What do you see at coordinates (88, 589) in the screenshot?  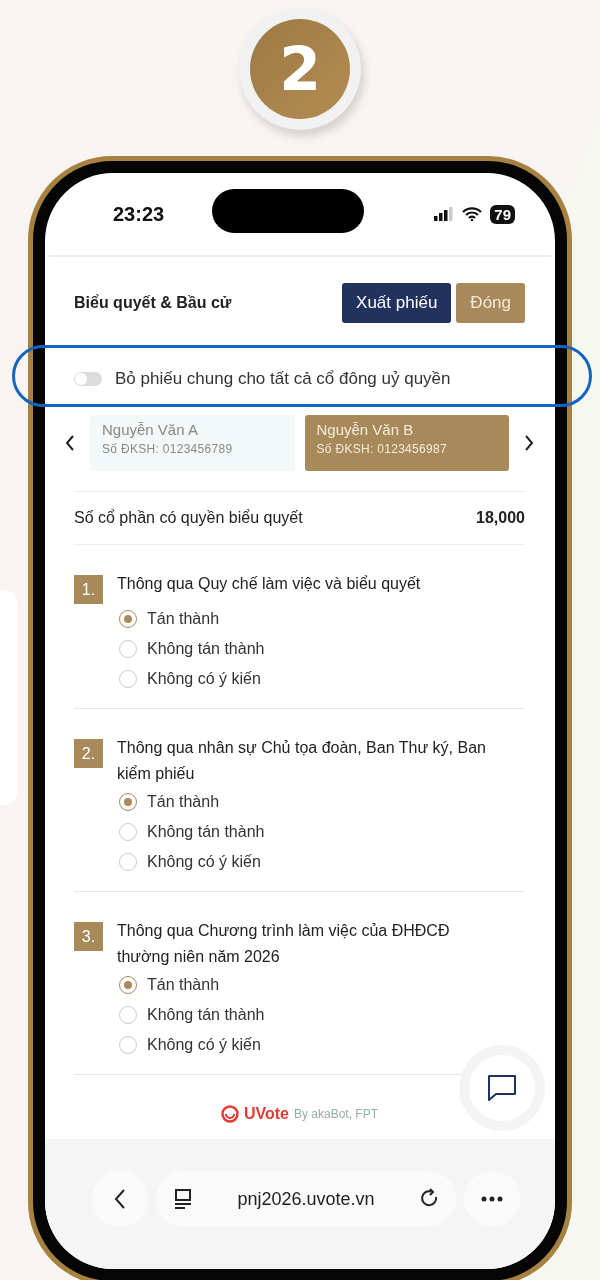 I see `question-number: 1.` at bounding box center [88, 589].